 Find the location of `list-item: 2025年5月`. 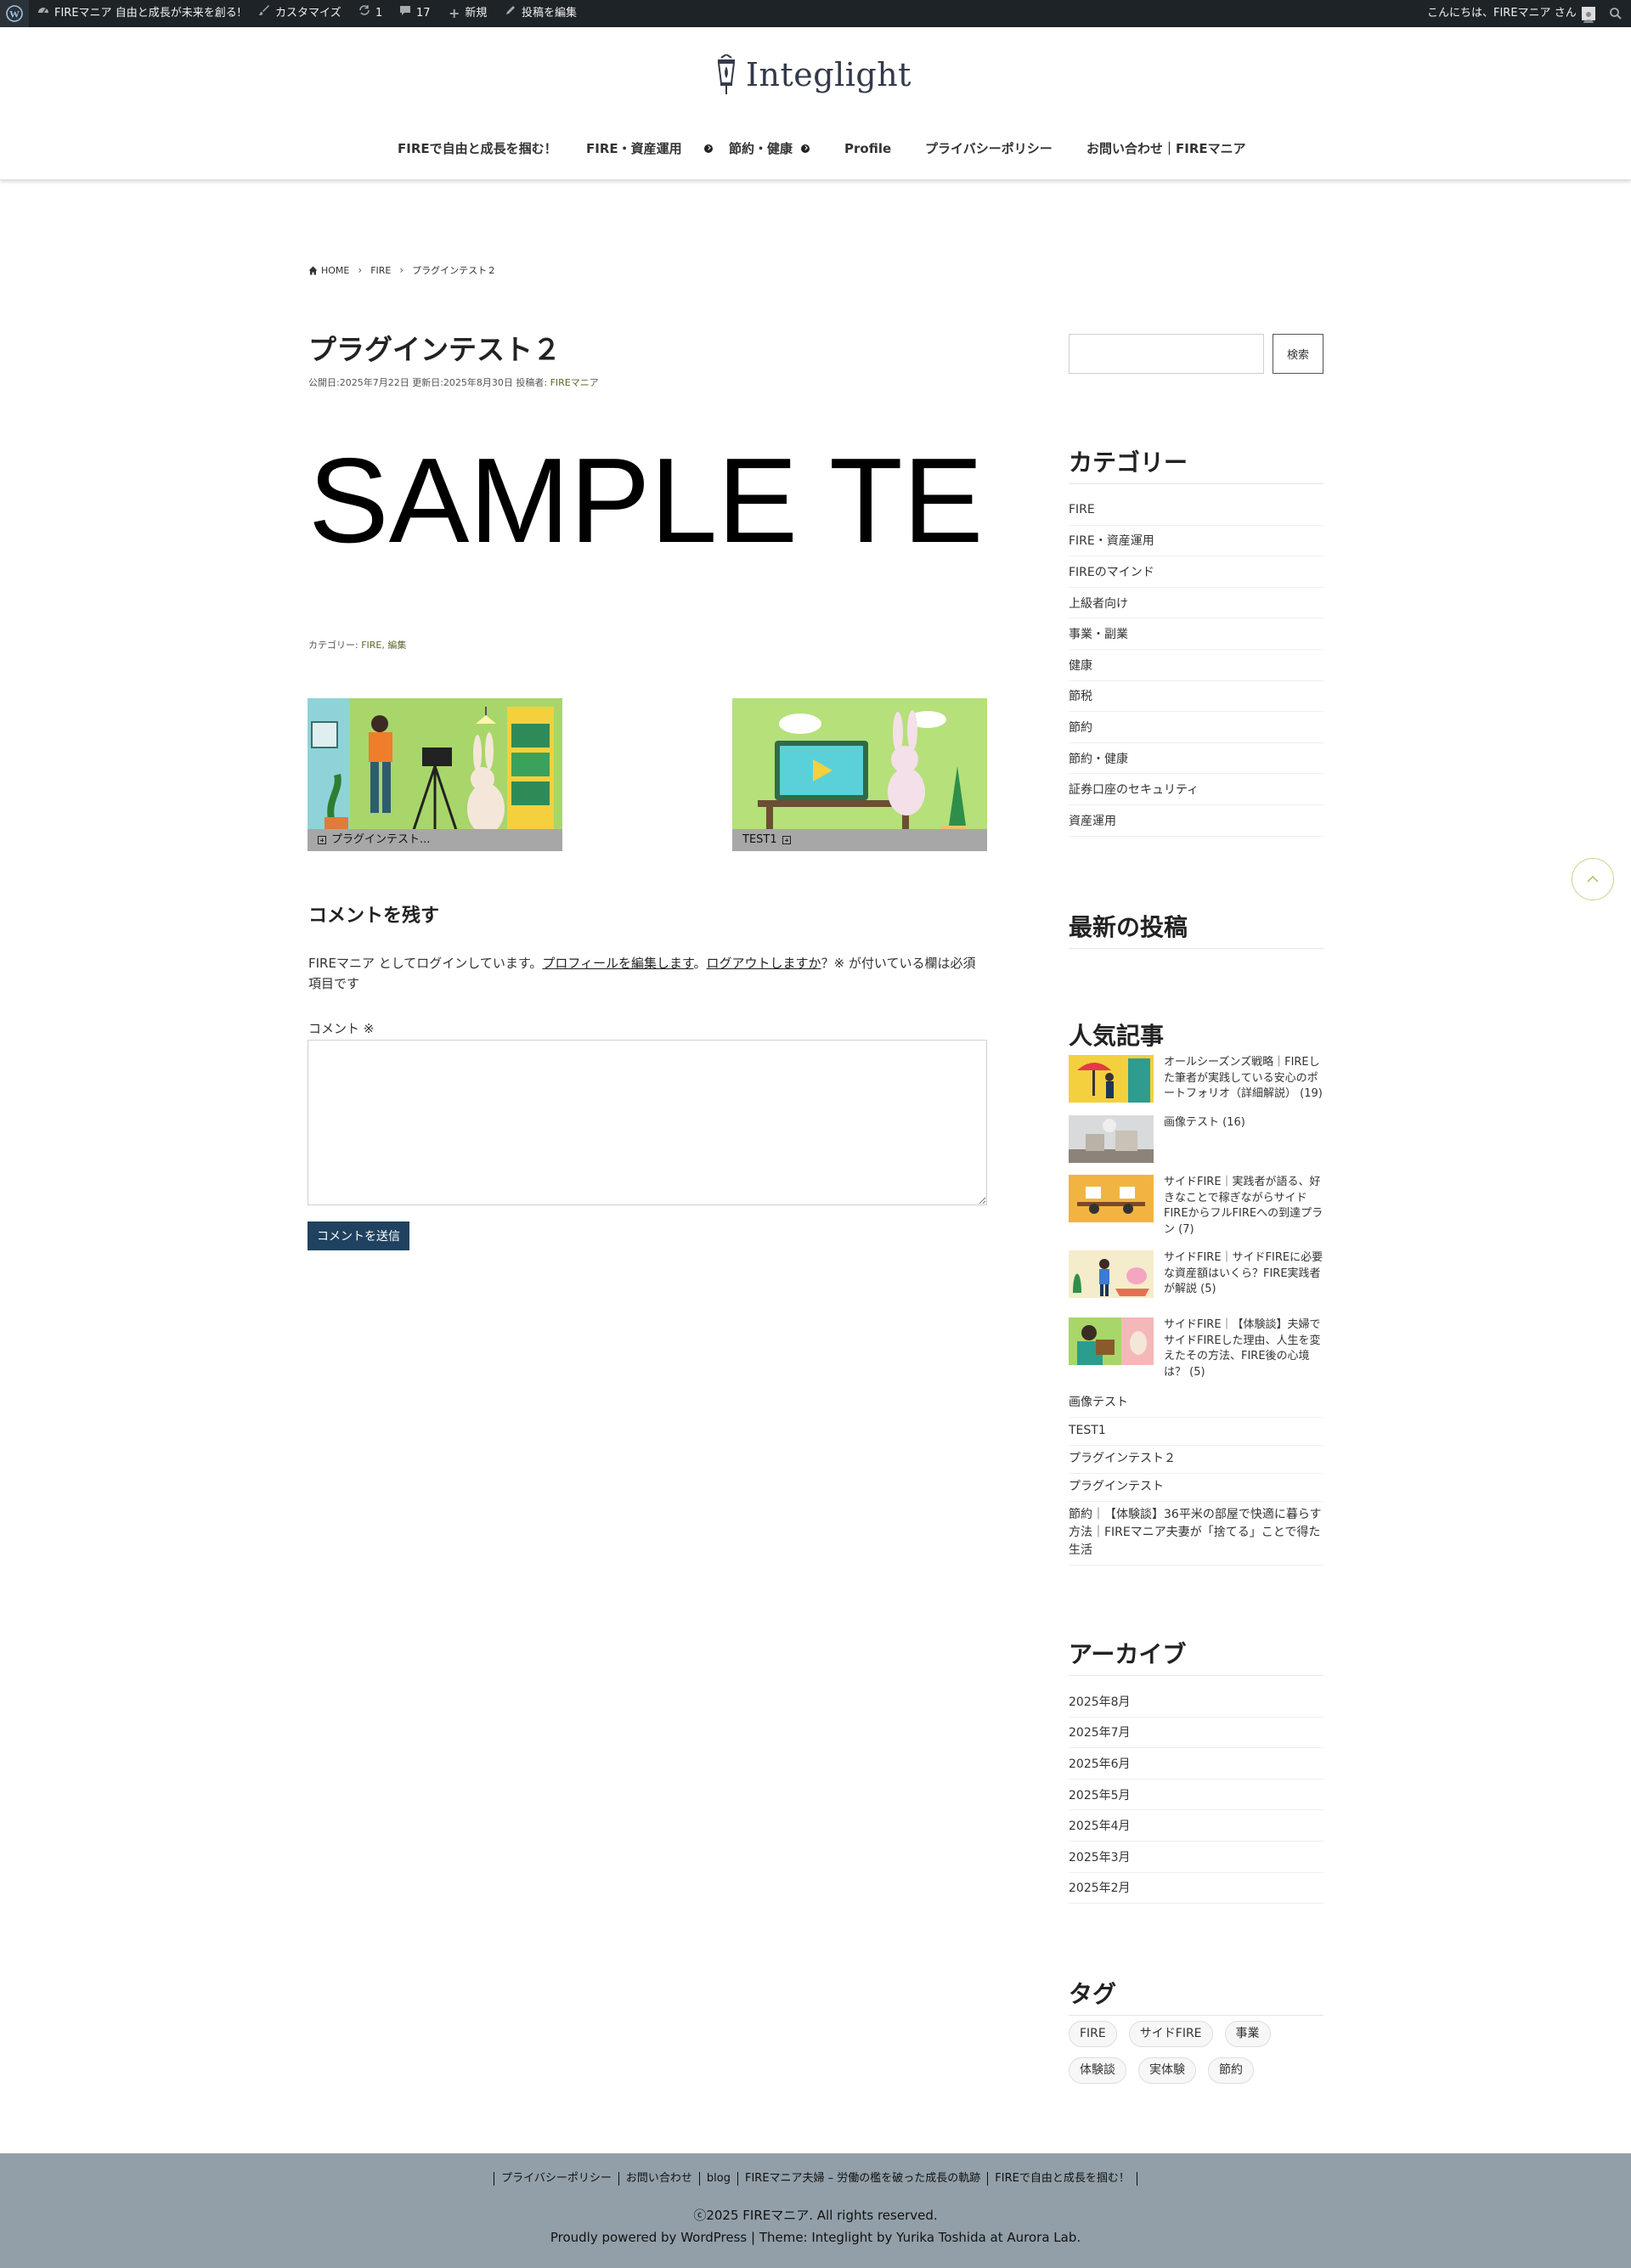

list-item: 2025年5月 is located at coordinates (1196, 1795).